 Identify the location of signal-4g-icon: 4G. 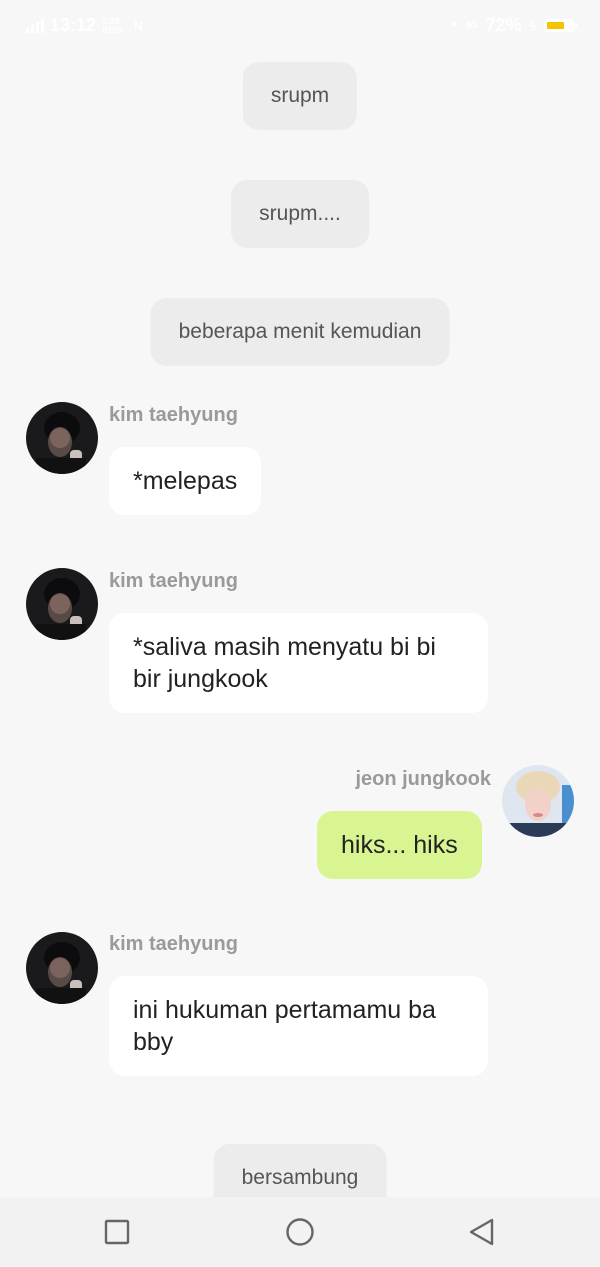
(471, 25).